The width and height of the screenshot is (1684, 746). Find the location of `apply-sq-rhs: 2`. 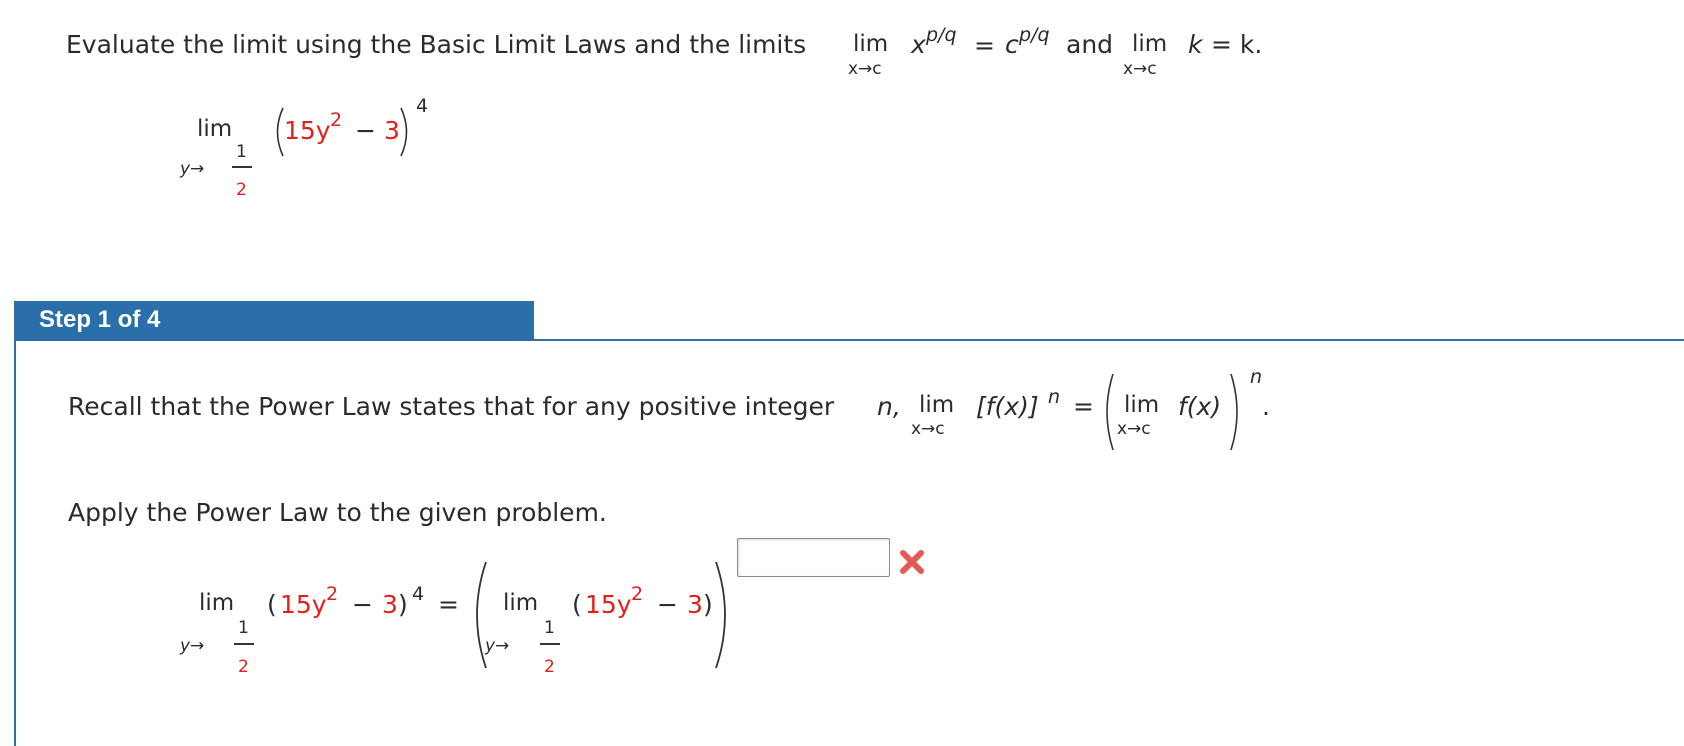

apply-sq-rhs: 2 is located at coordinates (637, 594).